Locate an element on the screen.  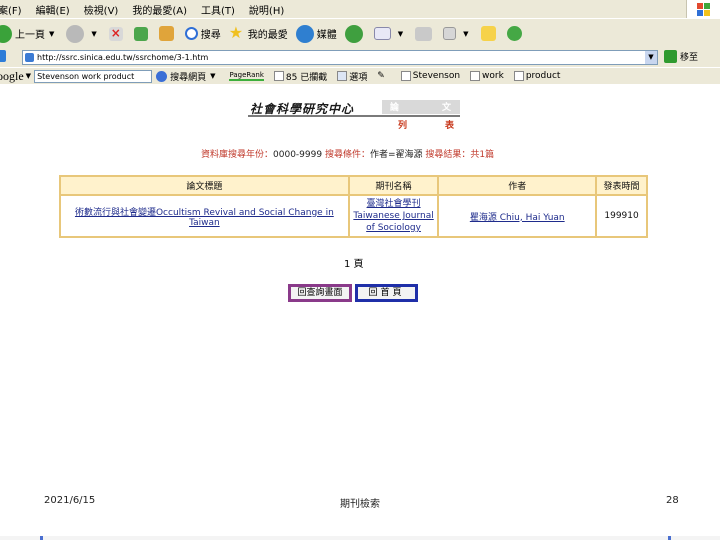
refresh-button is located at coordinates (142, 33).